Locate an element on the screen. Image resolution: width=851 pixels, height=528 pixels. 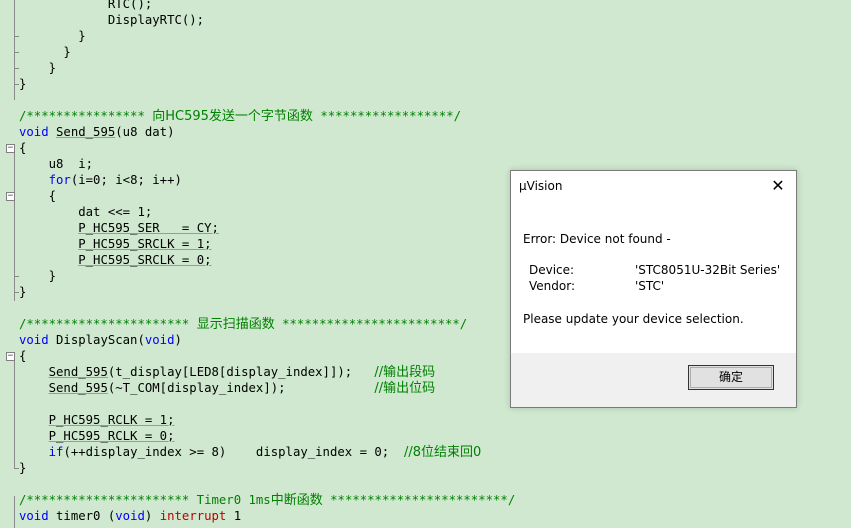
code-text: P_HC595_SRCLK = 1; is located at coordinates (145, 244).